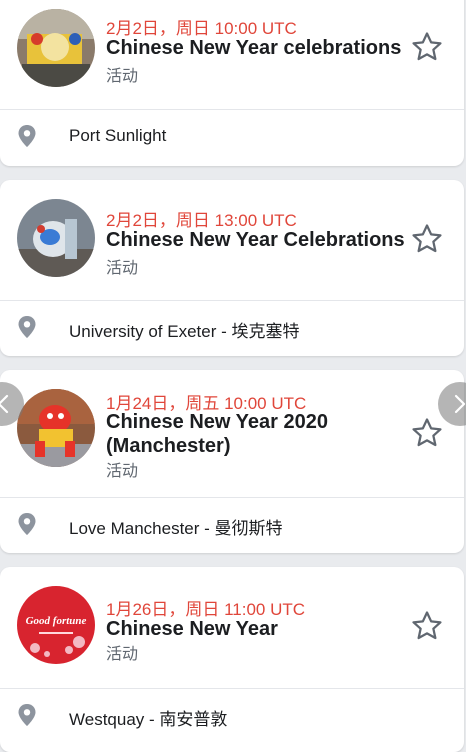  Describe the element at coordinates (56, 621) in the screenshot. I see `thumb-text: Good fortune` at that location.